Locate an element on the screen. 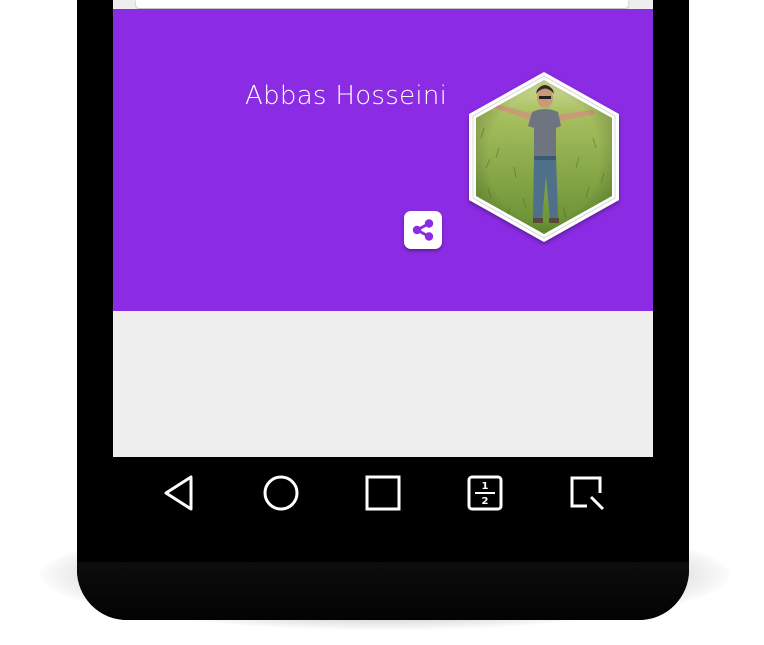  share-button is located at coordinates (423, 230).